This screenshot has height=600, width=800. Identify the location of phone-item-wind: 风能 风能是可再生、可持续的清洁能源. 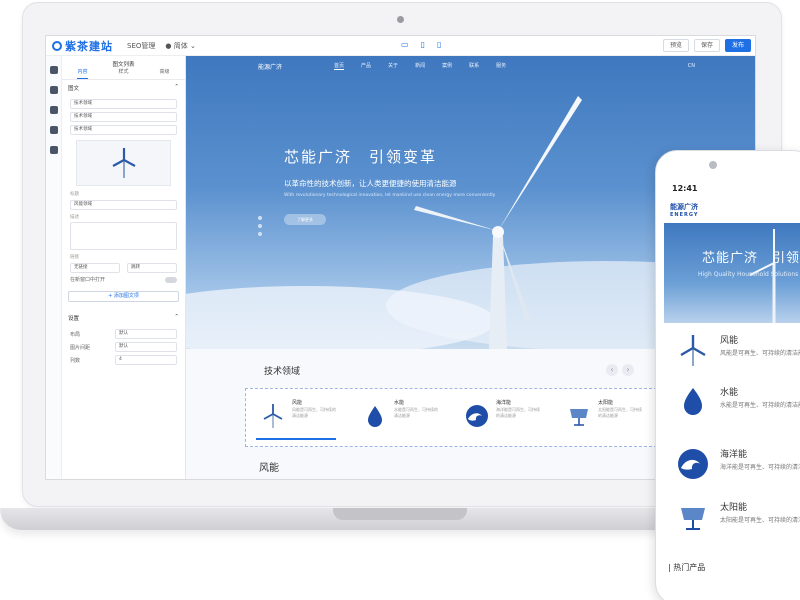
(732, 356).